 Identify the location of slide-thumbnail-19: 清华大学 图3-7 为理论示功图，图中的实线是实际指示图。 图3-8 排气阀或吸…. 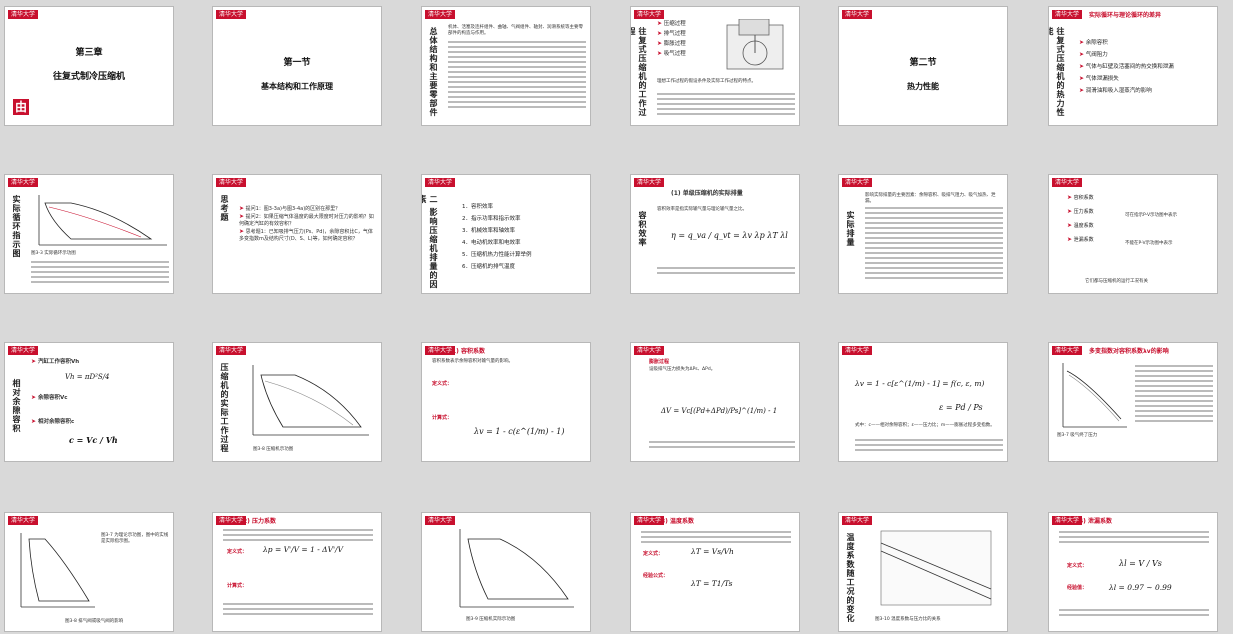
(89, 572).